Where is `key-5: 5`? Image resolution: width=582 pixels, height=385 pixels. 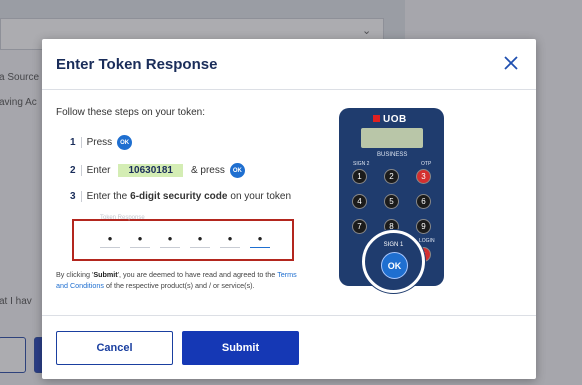
key-5: 5 is located at coordinates (391, 201).